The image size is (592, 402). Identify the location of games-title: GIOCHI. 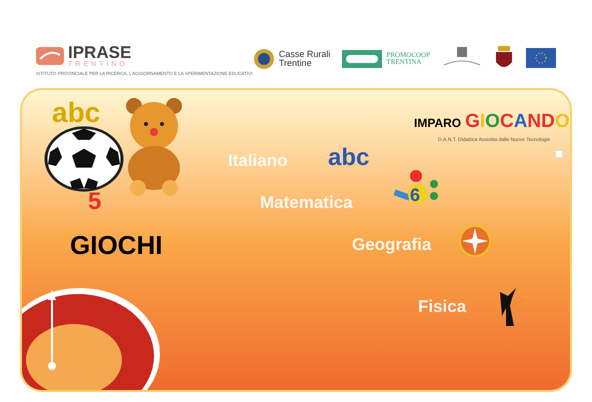
(116, 245).